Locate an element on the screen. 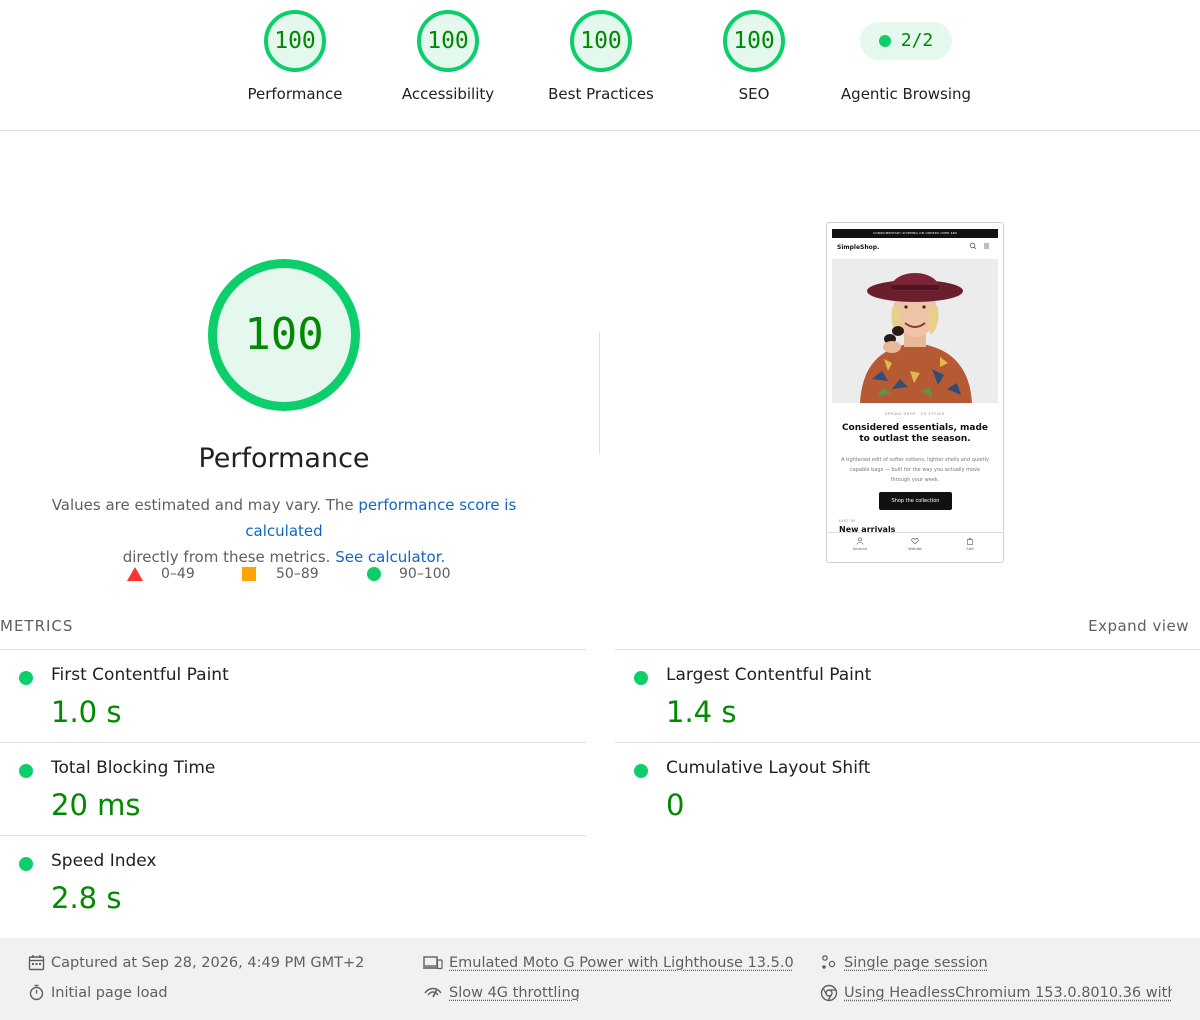  tab-label: Wishlist is located at coordinates (915, 549).